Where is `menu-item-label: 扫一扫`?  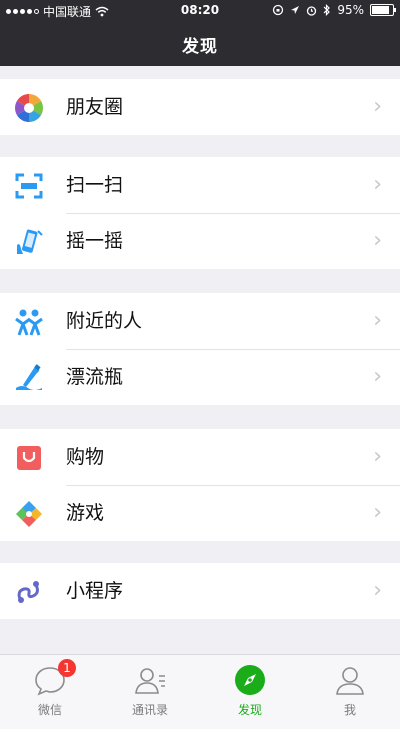 menu-item-label: 扫一扫 is located at coordinates (95, 185).